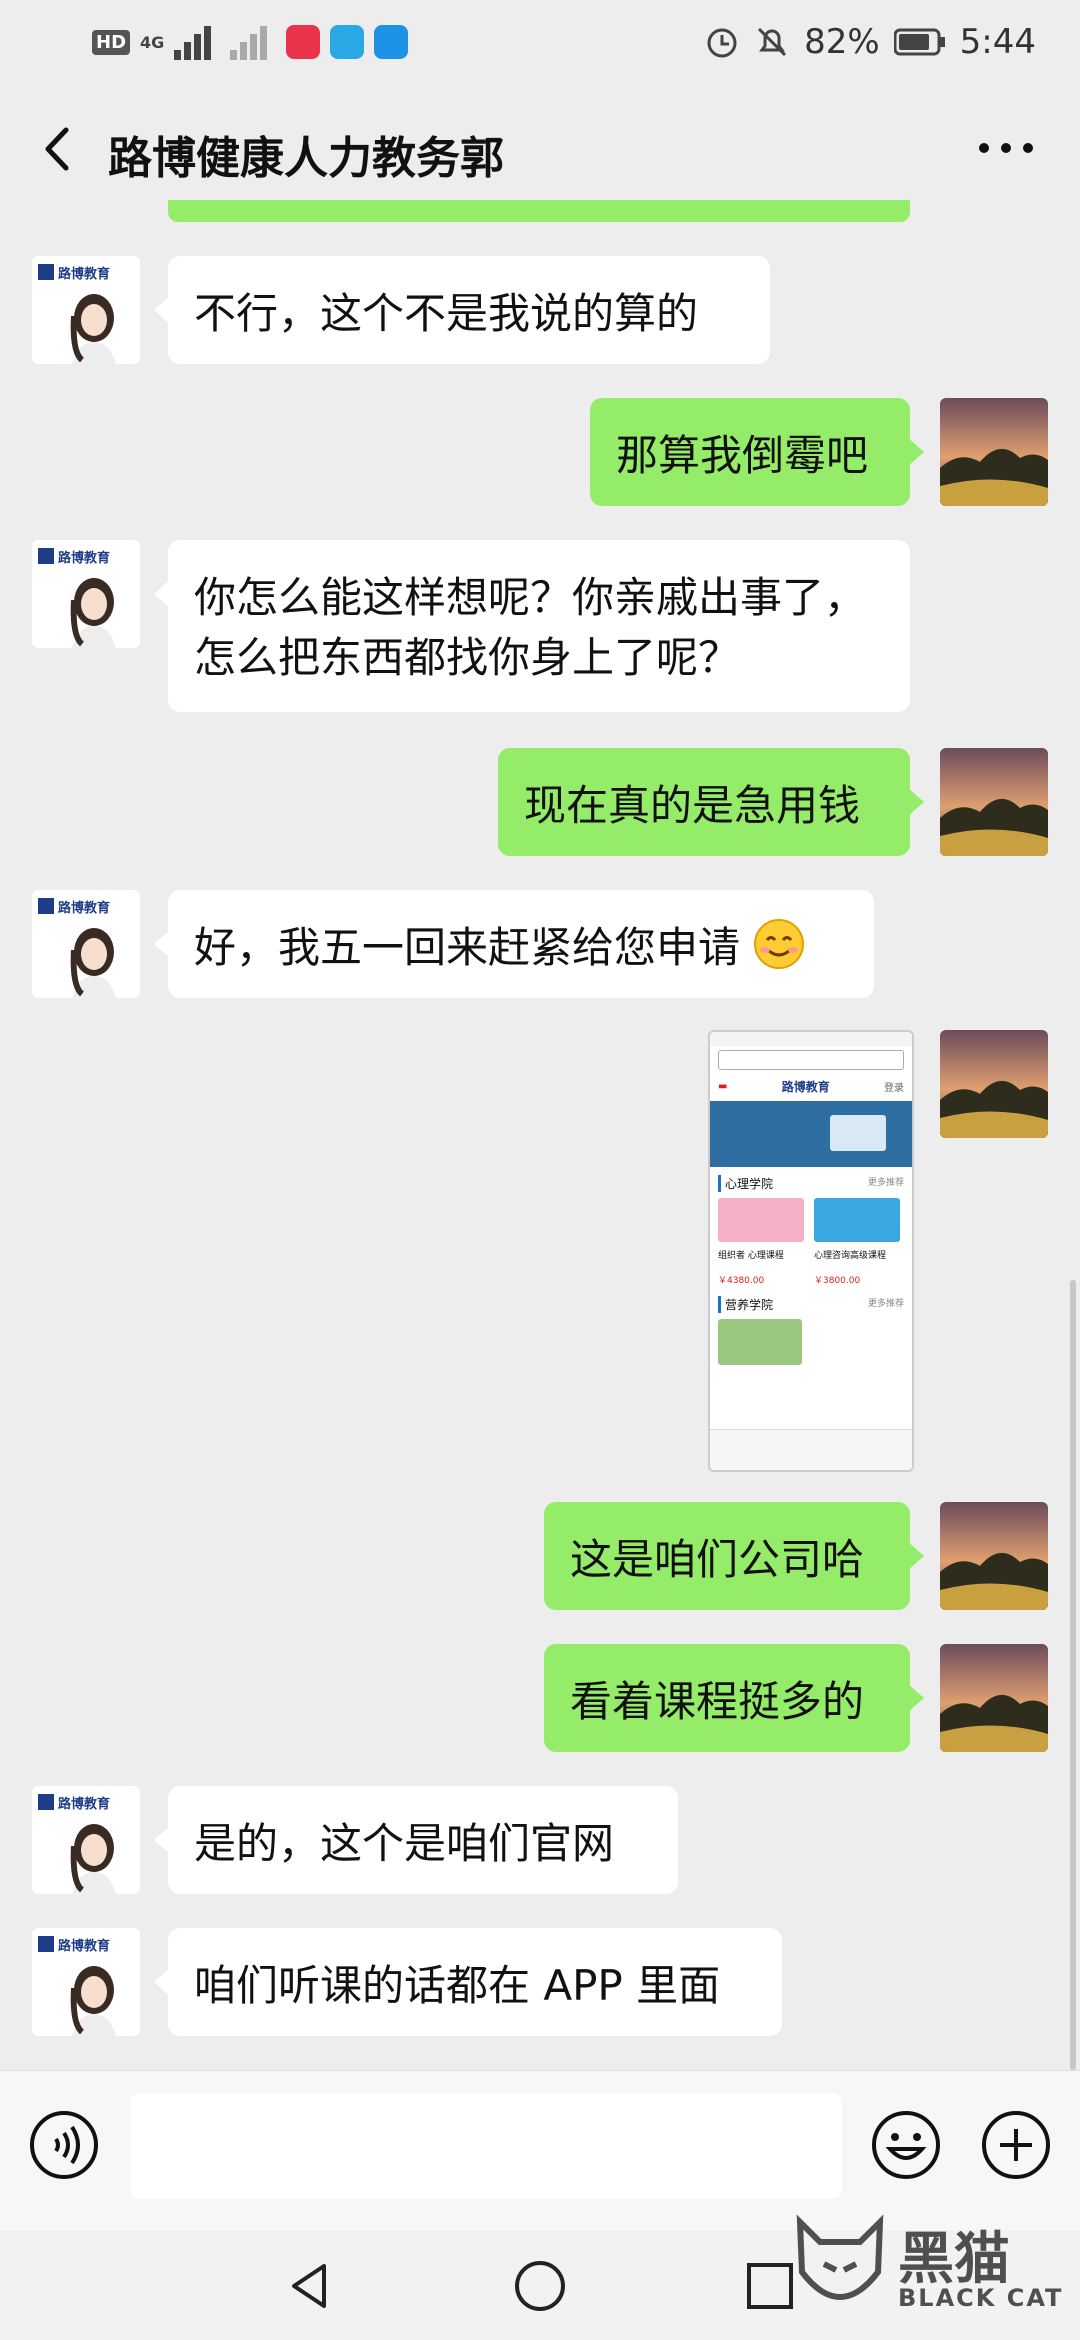 The height and width of the screenshot is (2340, 1080). What do you see at coordinates (805, 1087) in the screenshot?
I see `shot-logo: 路博教育` at bounding box center [805, 1087].